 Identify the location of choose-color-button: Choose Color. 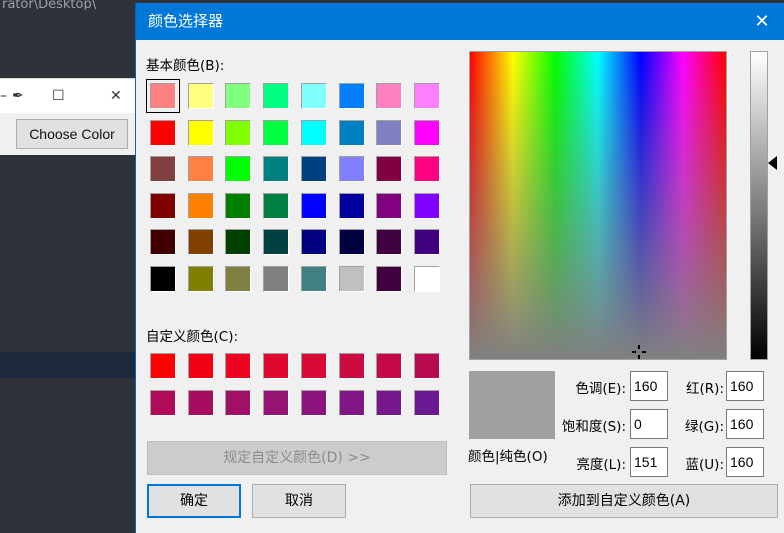
(72, 134).